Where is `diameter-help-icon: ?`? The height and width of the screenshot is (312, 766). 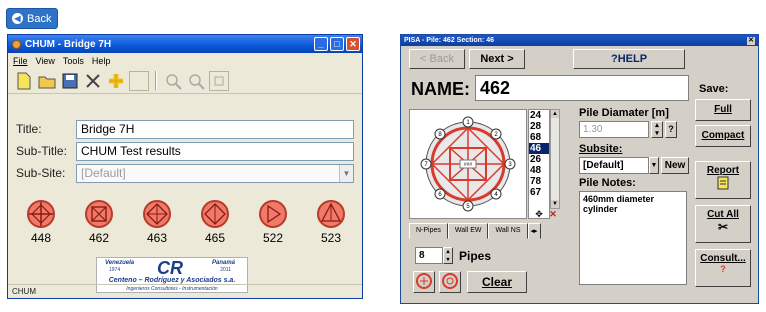 diameter-help-icon: ? is located at coordinates (671, 129).